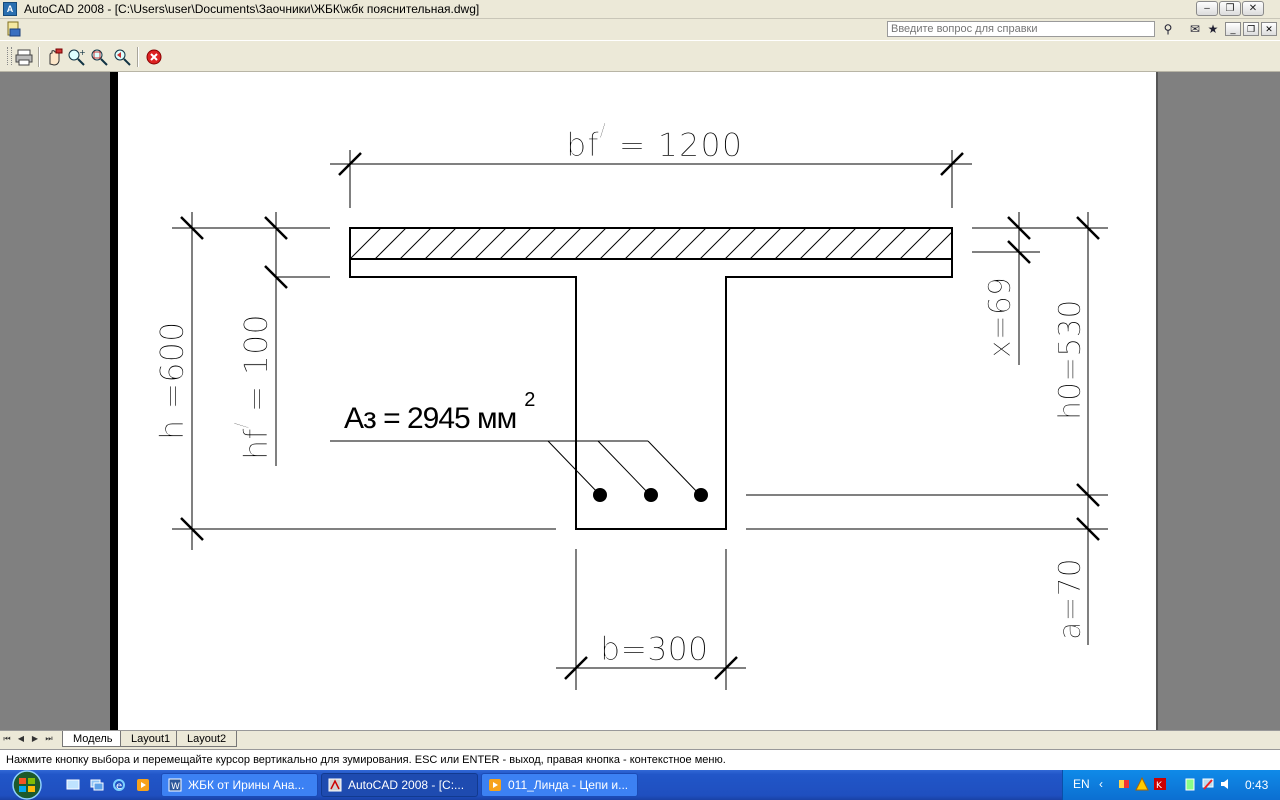 The width and height of the screenshot is (1280, 800). Describe the element at coordinates (654, 142) in the screenshot. I see `label-bf: bf/= 1200` at that location.